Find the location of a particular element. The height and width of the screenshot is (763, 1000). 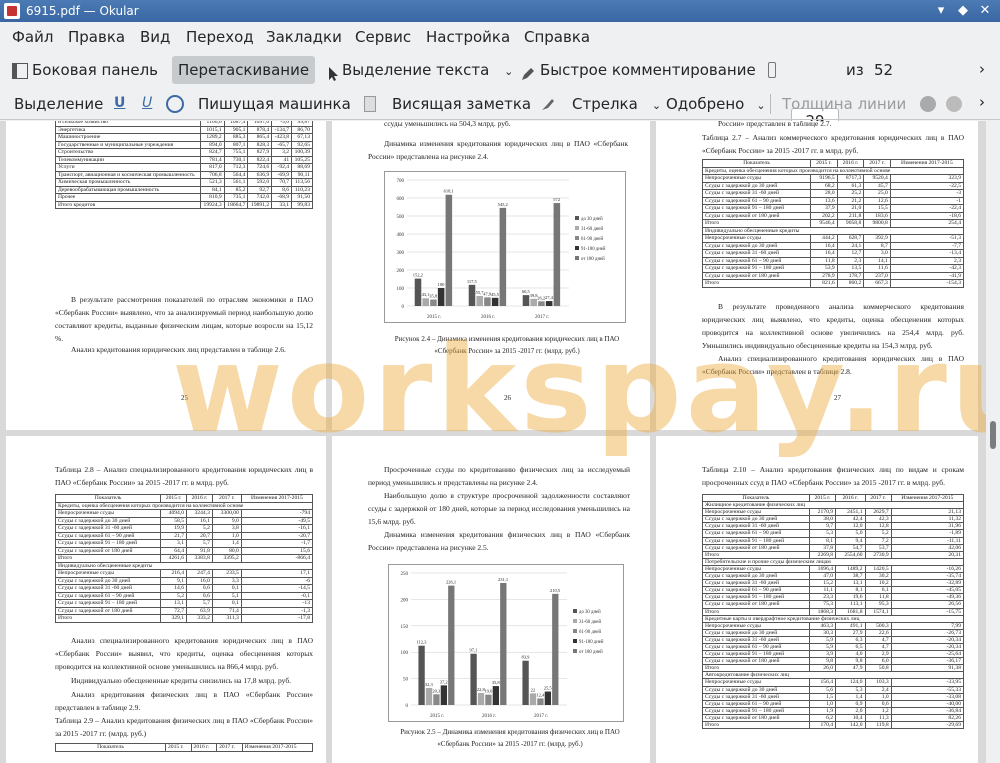

table-cell: 521,3 is located at coordinates (212, 182).